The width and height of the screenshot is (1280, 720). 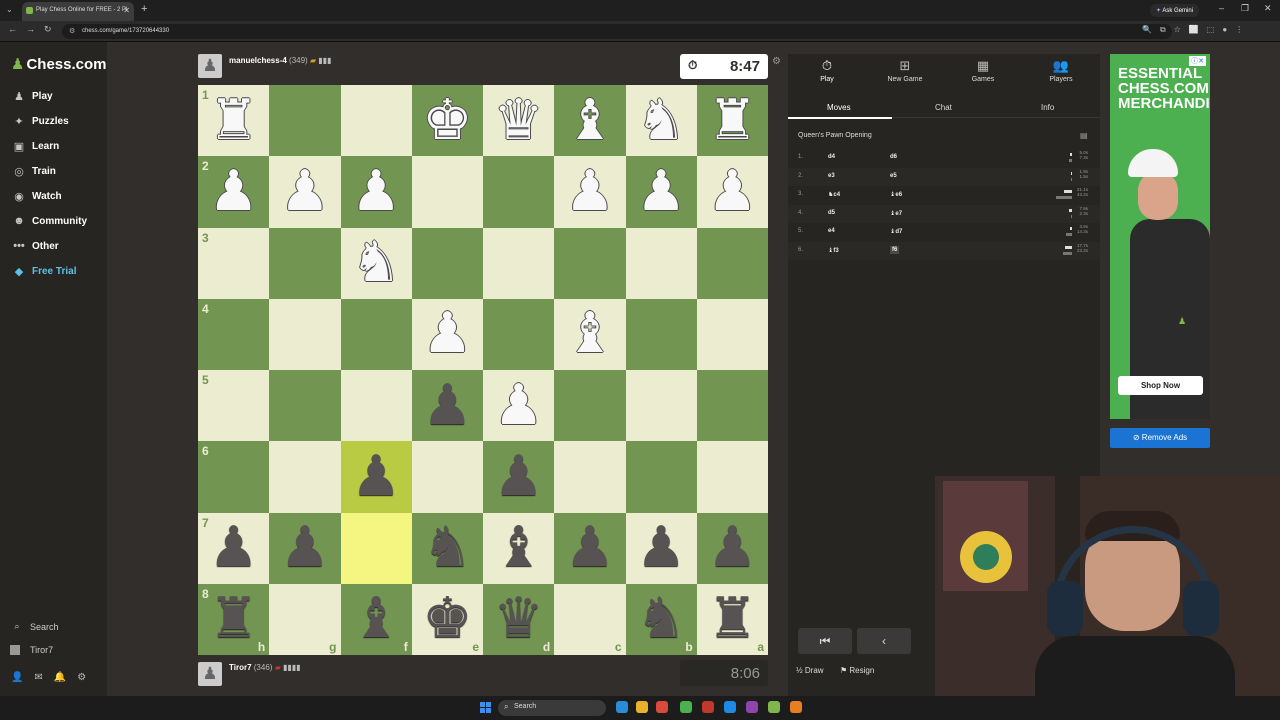 What do you see at coordinates (1160, 385) in the screenshot?
I see `shop-now-button: Shop Now` at bounding box center [1160, 385].